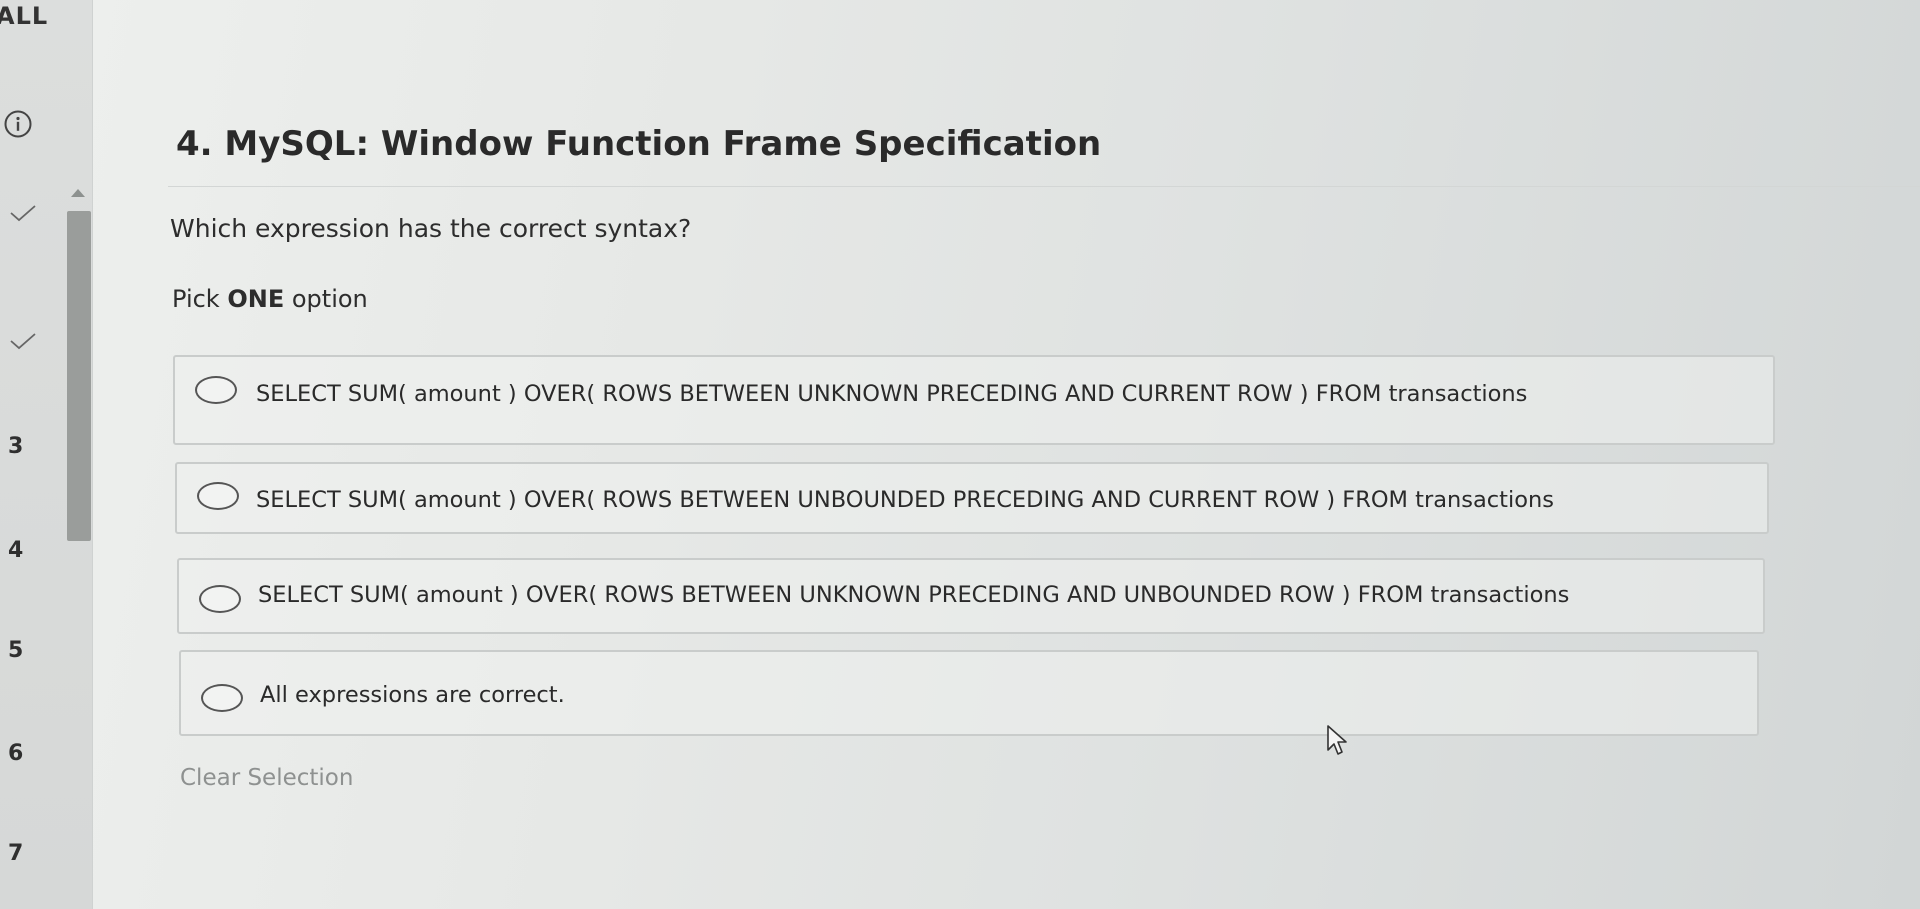  Describe the element at coordinates (15, 853) in the screenshot. I see `nav-item-7: 7` at that location.